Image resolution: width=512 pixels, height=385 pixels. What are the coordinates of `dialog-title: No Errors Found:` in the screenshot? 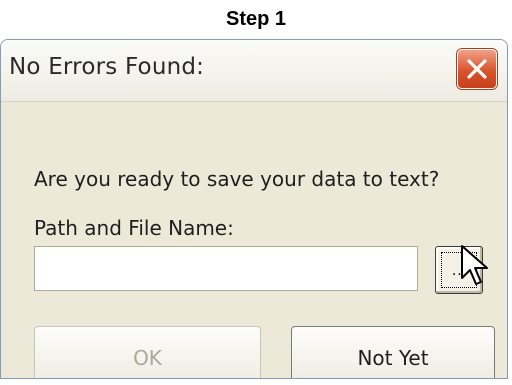 It's located at (107, 67).